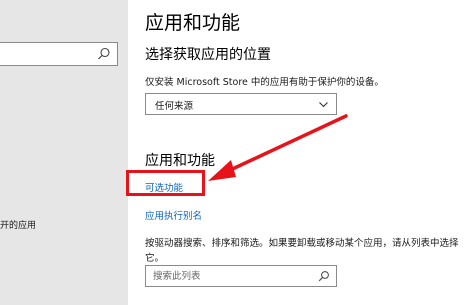  Describe the element at coordinates (241, 104) in the screenshot. I see `install-source-dropdown: 任何来源` at that location.